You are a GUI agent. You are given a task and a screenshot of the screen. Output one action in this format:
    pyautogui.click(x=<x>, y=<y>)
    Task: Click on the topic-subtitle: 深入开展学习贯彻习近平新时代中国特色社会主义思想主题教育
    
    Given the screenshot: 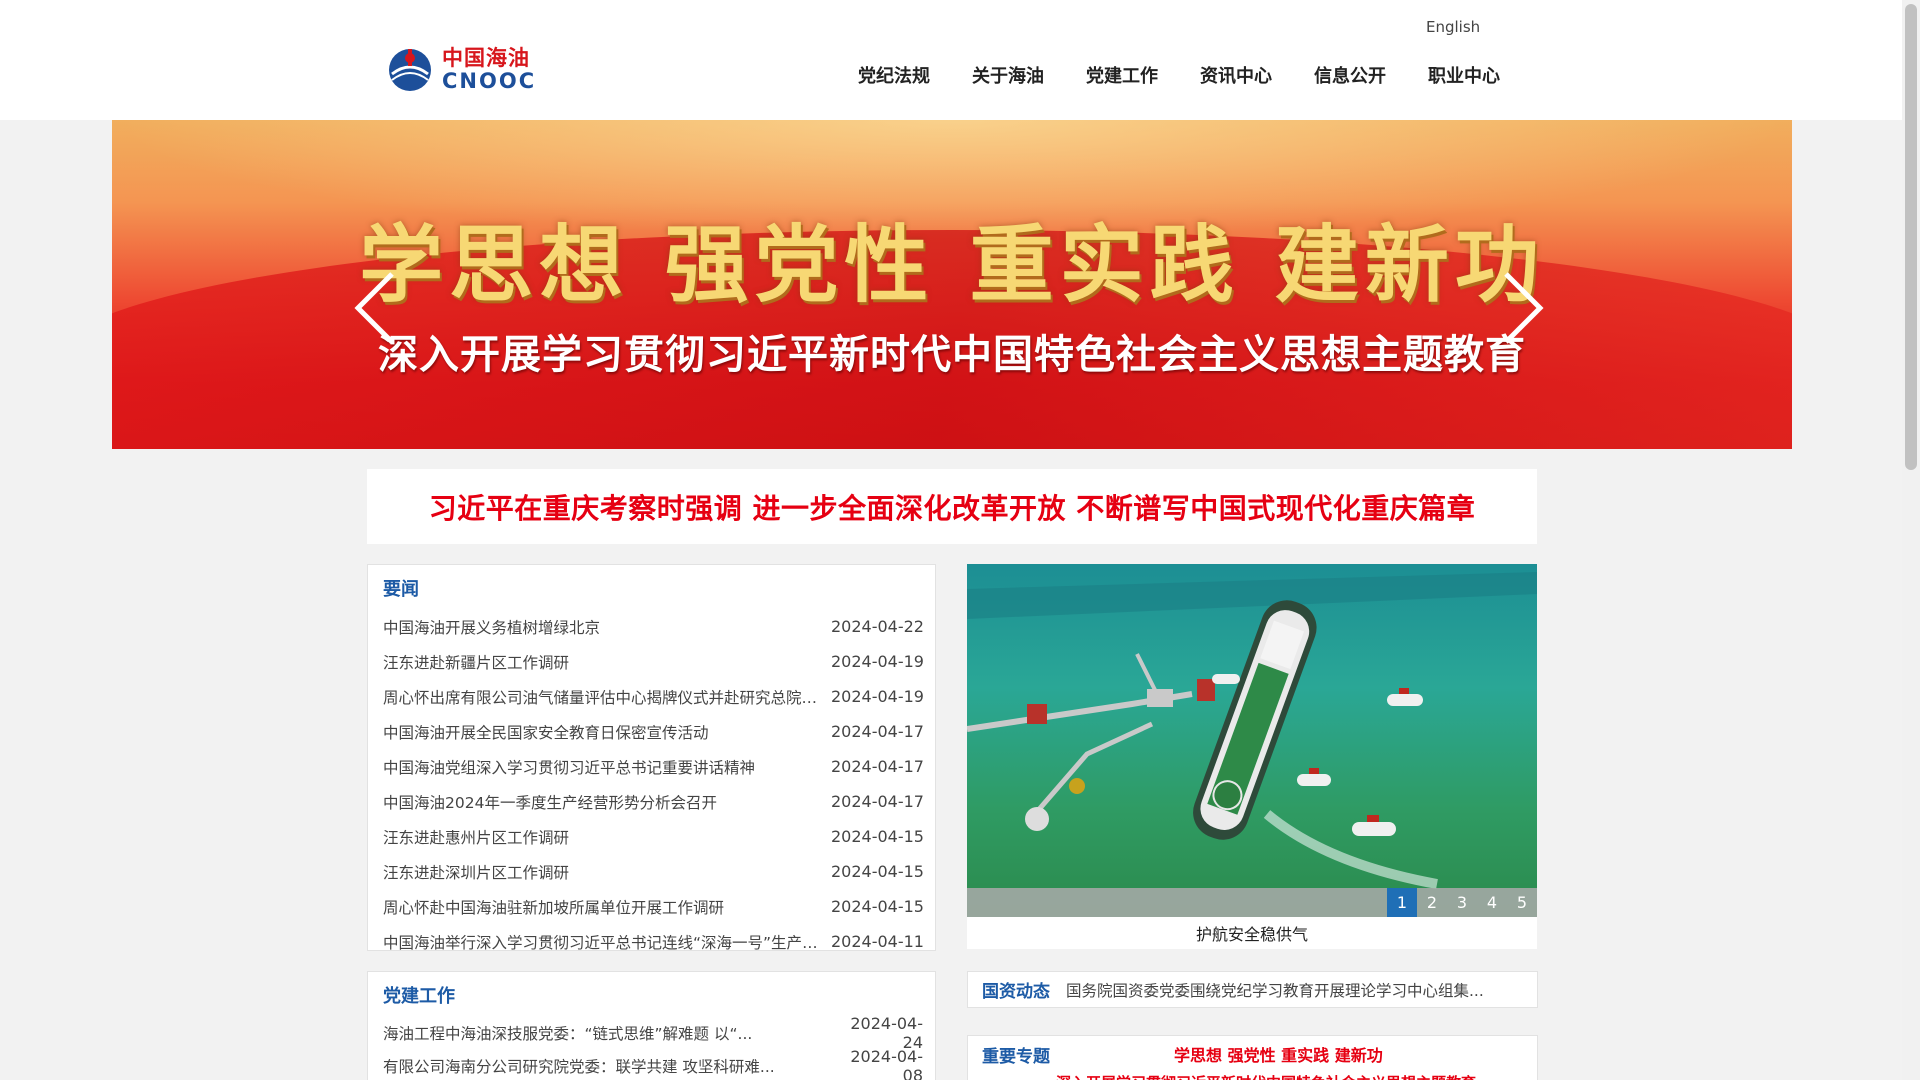 What is the action you would take?
    pyautogui.click(x=1266, y=1076)
    